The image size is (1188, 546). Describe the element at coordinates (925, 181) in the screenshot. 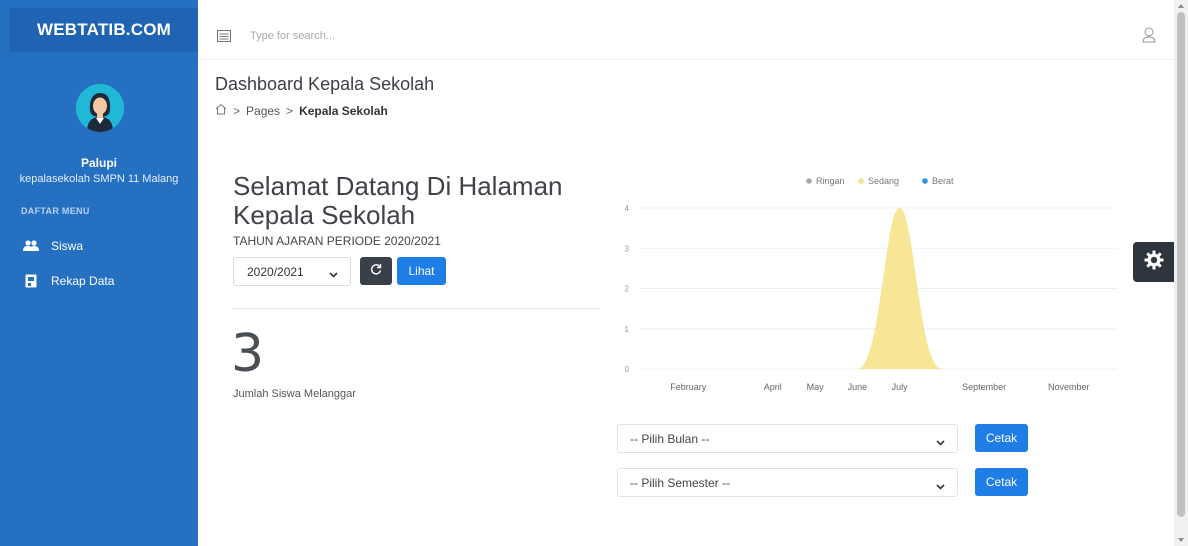

I see `legend-marker-berat` at that location.